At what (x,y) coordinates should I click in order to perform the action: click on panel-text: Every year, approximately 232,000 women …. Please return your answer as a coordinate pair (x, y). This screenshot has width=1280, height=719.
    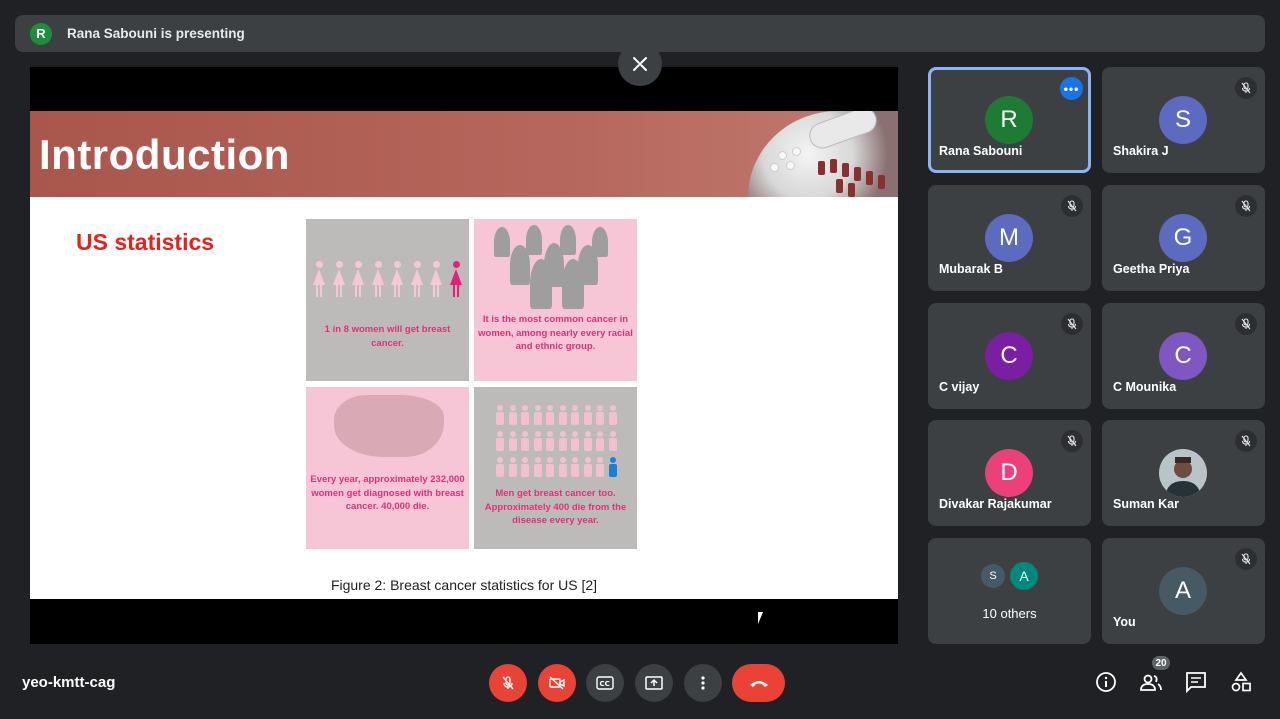
    Looking at the image, I should click on (387, 493).